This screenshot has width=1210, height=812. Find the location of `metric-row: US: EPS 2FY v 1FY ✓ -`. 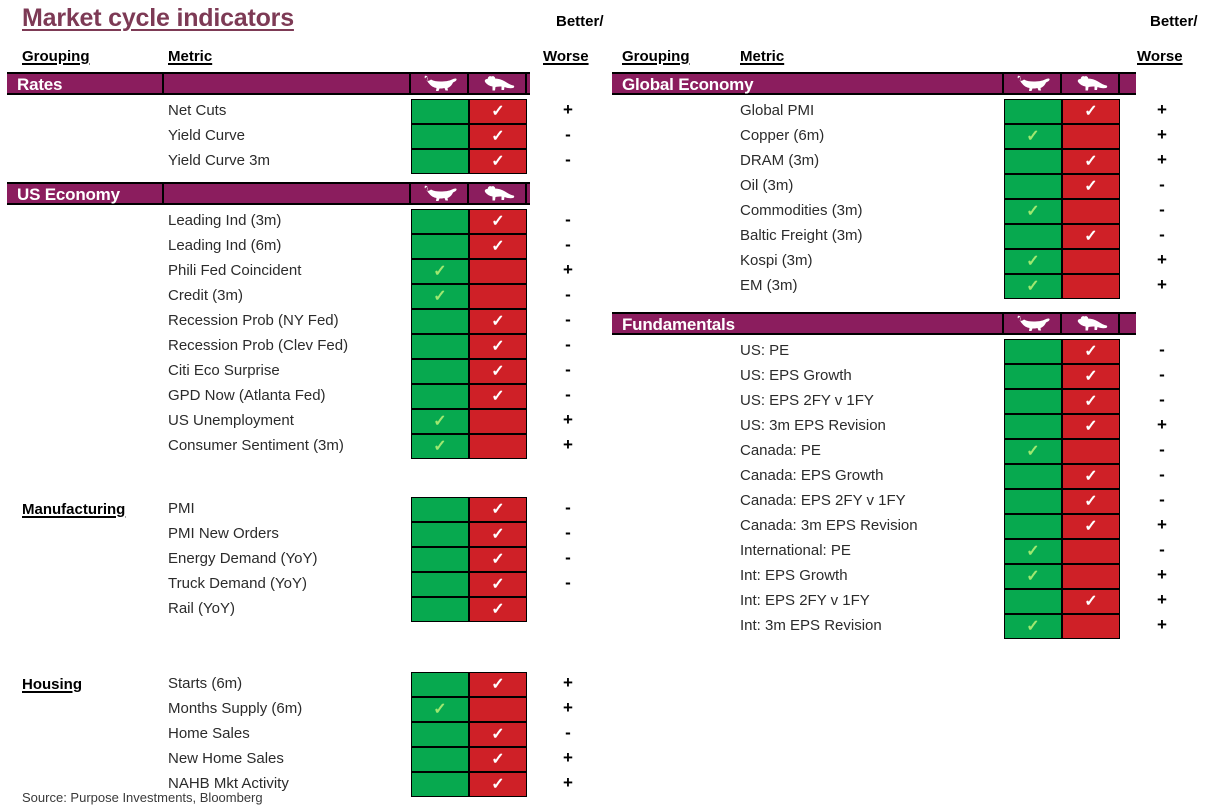

metric-row: US: EPS 2FY v 1FY ✓ - is located at coordinates (911, 401).